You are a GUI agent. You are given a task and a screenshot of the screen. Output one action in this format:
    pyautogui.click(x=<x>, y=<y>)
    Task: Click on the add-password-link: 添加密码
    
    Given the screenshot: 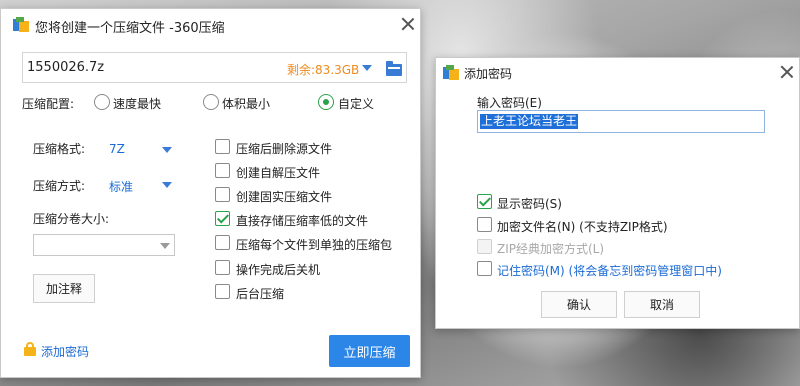 What is the action you would take?
    pyautogui.click(x=65, y=351)
    